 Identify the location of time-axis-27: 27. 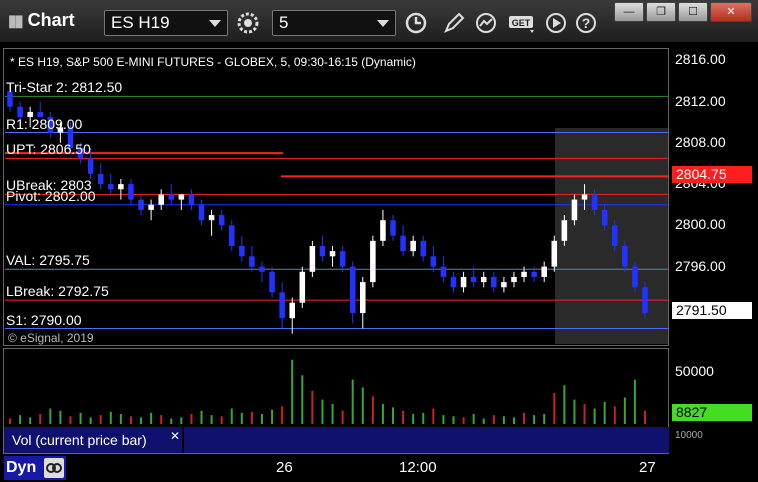
(647, 467).